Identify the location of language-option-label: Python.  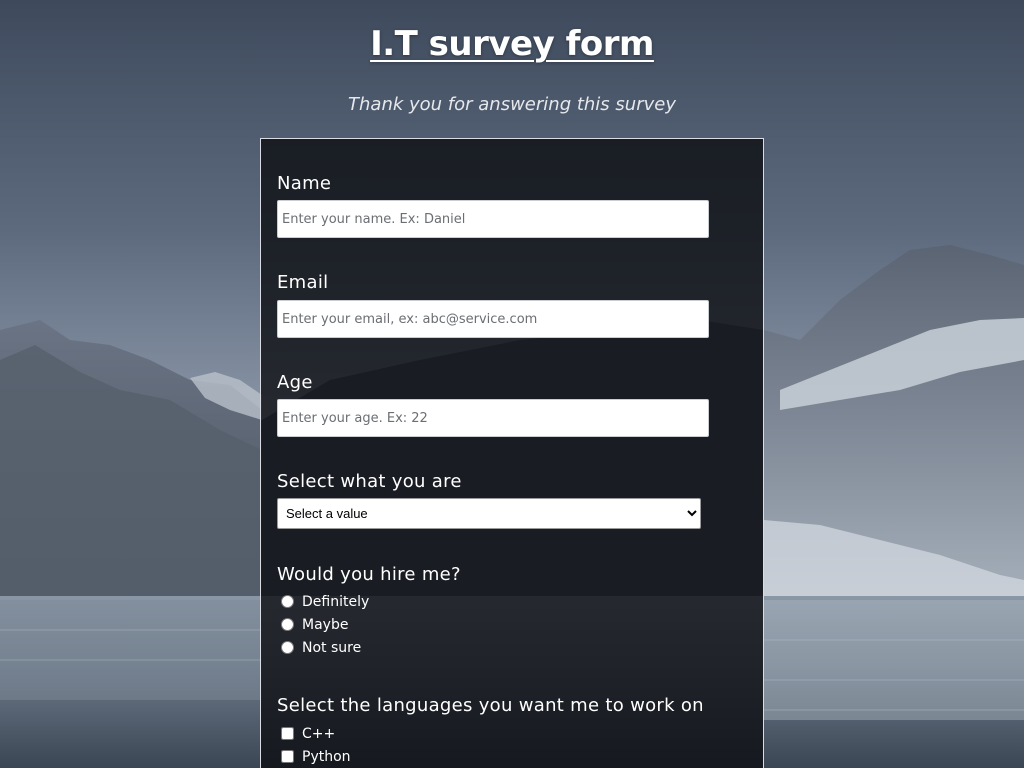
(326, 756).